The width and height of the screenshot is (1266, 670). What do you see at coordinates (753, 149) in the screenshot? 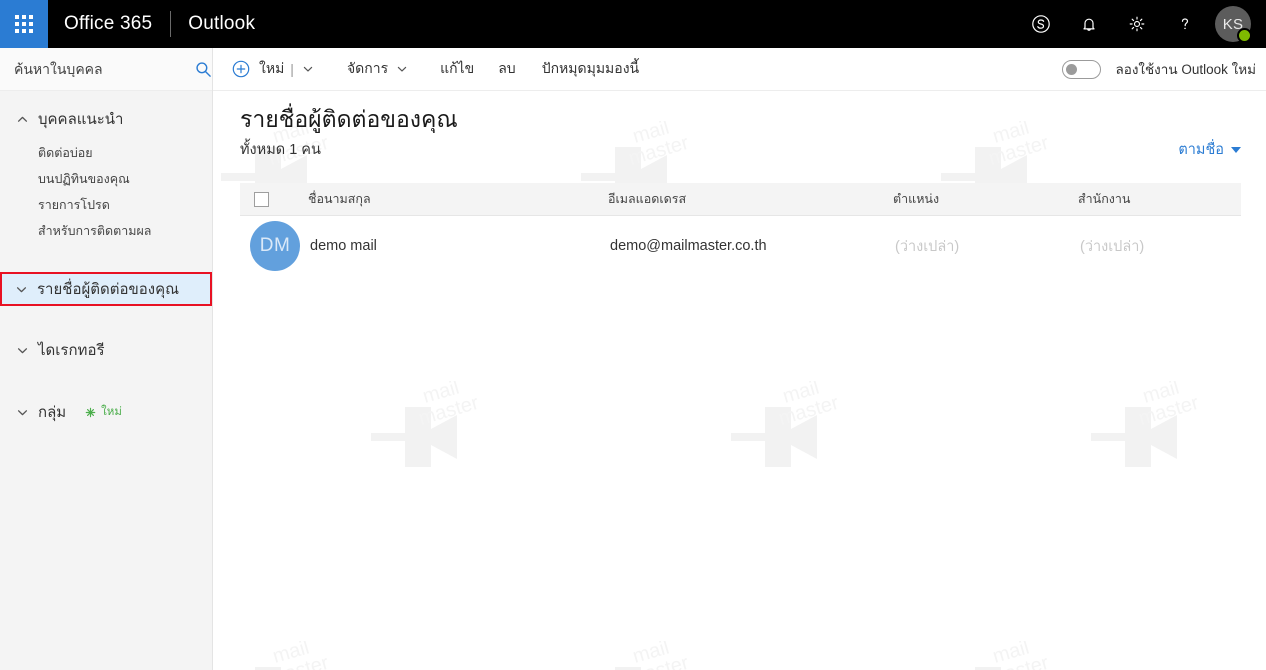
I see `page-subheader: ทั้งหมด 1 คน ตามชื่อ` at bounding box center [753, 149].